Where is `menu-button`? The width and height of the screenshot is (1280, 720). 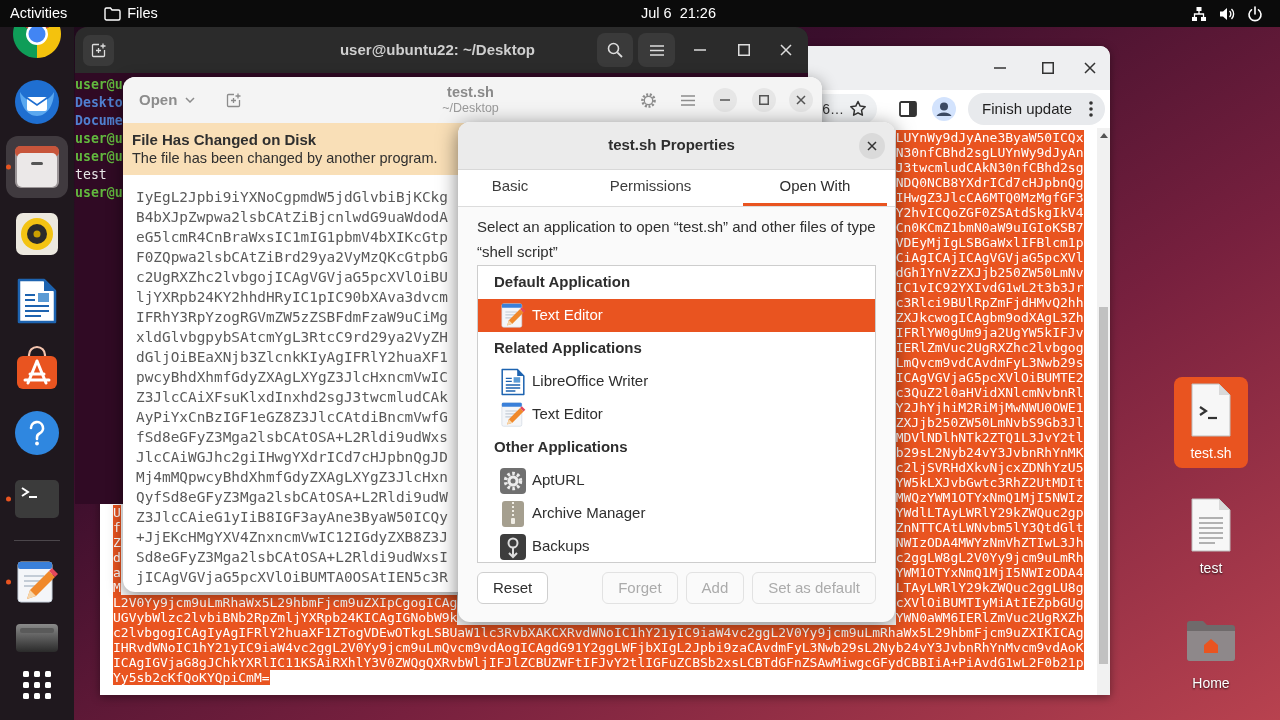 menu-button is located at coordinates (656, 50).